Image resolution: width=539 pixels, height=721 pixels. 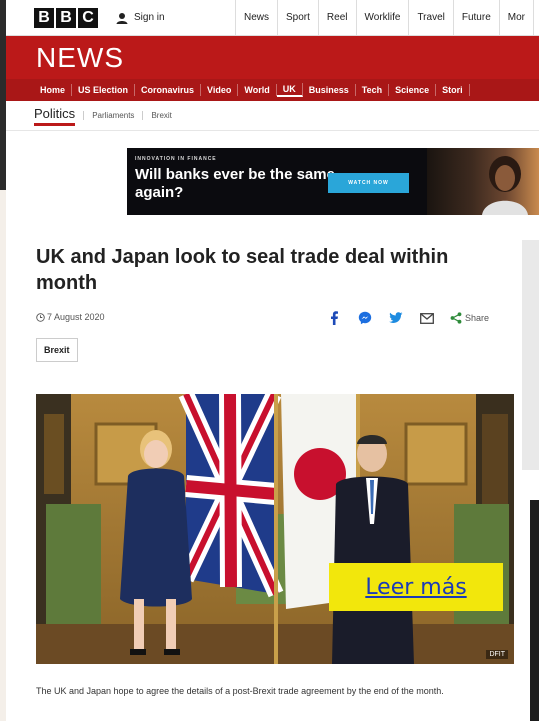 What do you see at coordinates (3, 455) in the screenshot?
I see `left-edge-strip-lower` at bounding box center [3, 455].